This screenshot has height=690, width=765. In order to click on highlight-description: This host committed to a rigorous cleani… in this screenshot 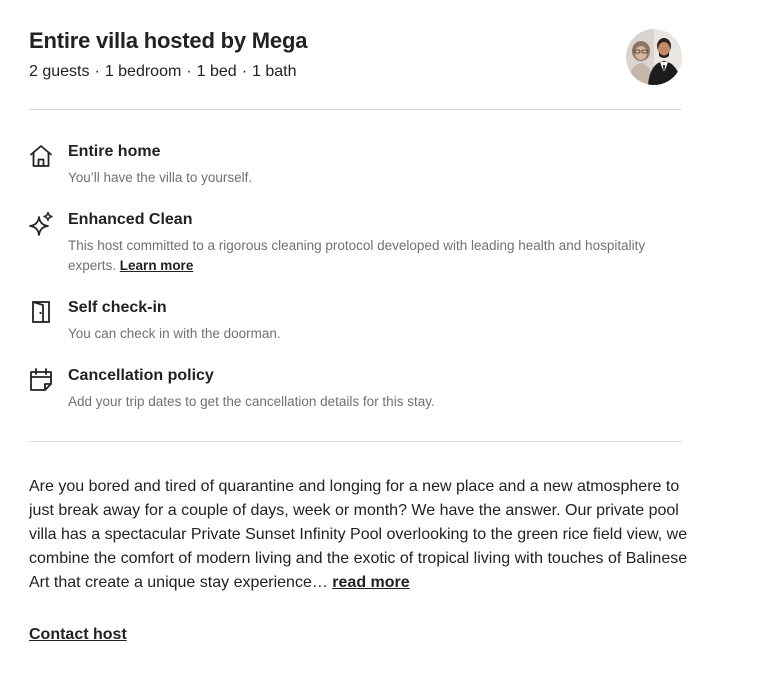, I will do `click(357, 255)`.